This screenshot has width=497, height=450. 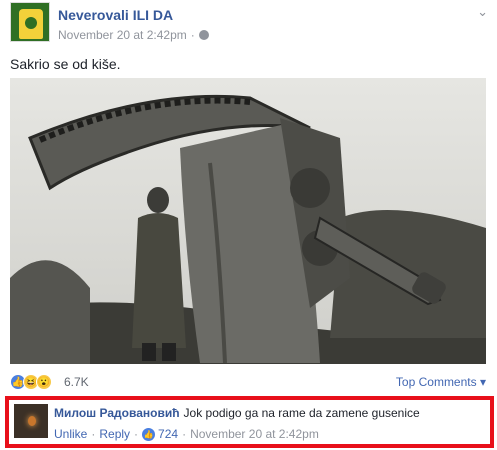 What do you see at coordinates (31, 421) in the screenshot?
I see `comment-avatar` at bounding box center [31, 421].